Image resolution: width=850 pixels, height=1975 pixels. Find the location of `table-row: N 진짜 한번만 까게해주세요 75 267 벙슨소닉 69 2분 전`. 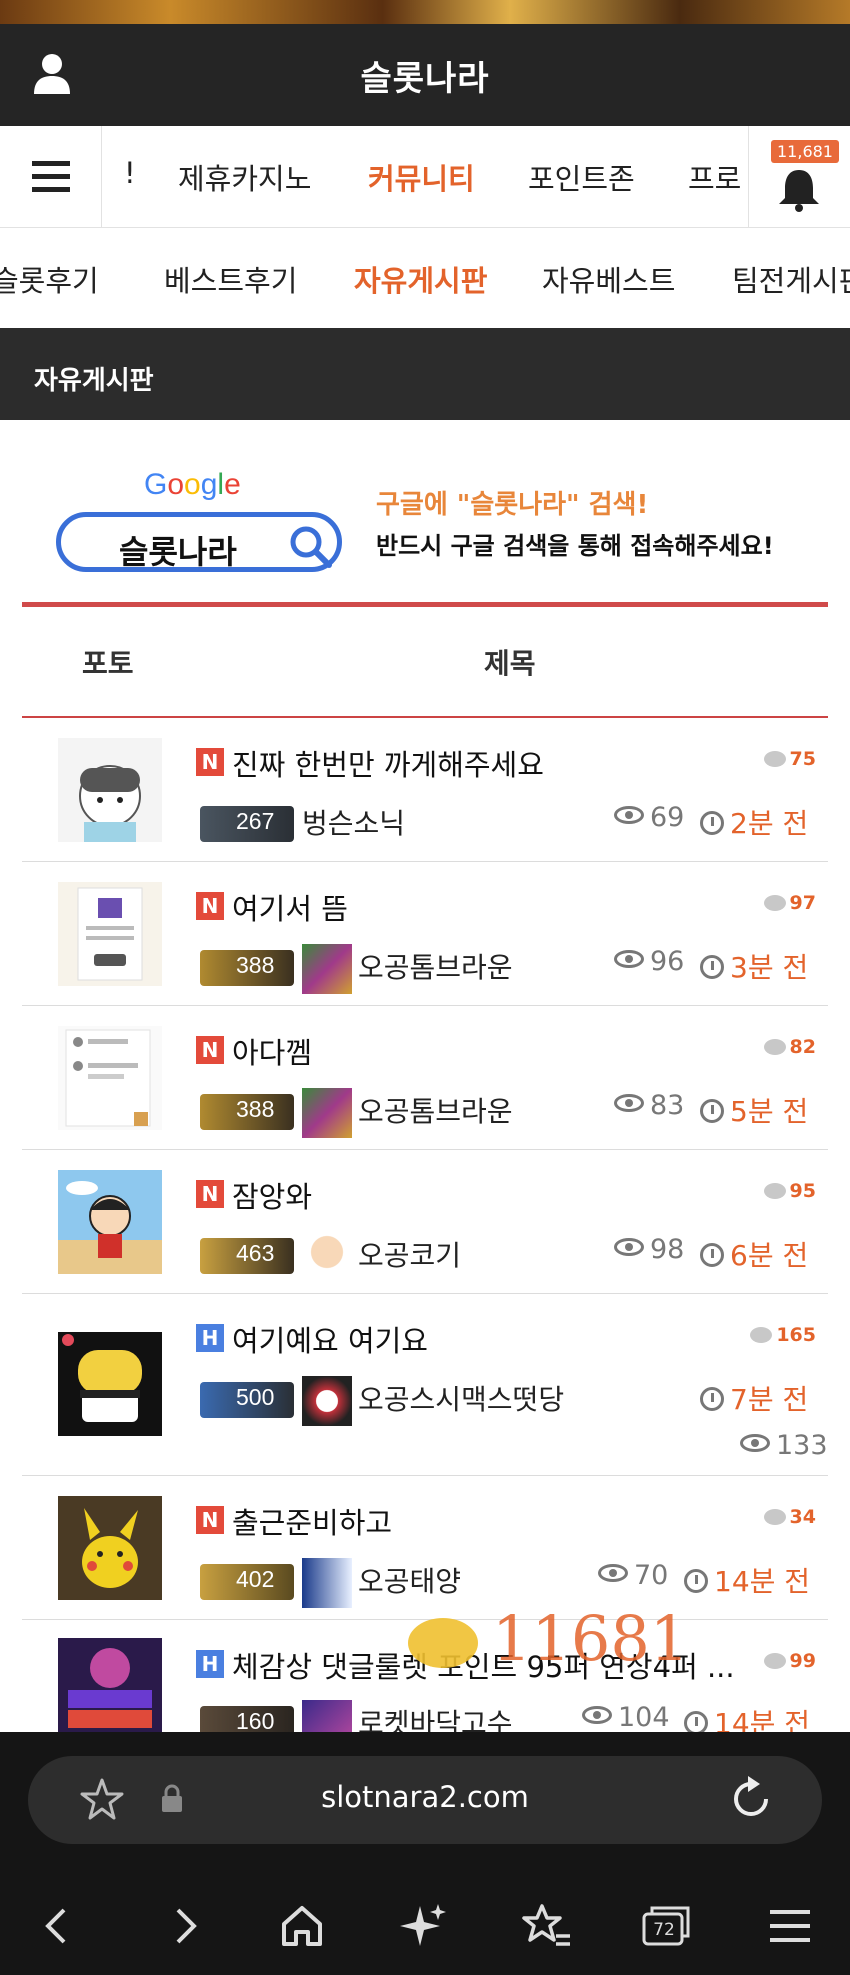

table-row: N 진짜 한번만 까게해주세요 75 267 벙슨소닉 69 2분 전 is located at coordinates (425, 790).